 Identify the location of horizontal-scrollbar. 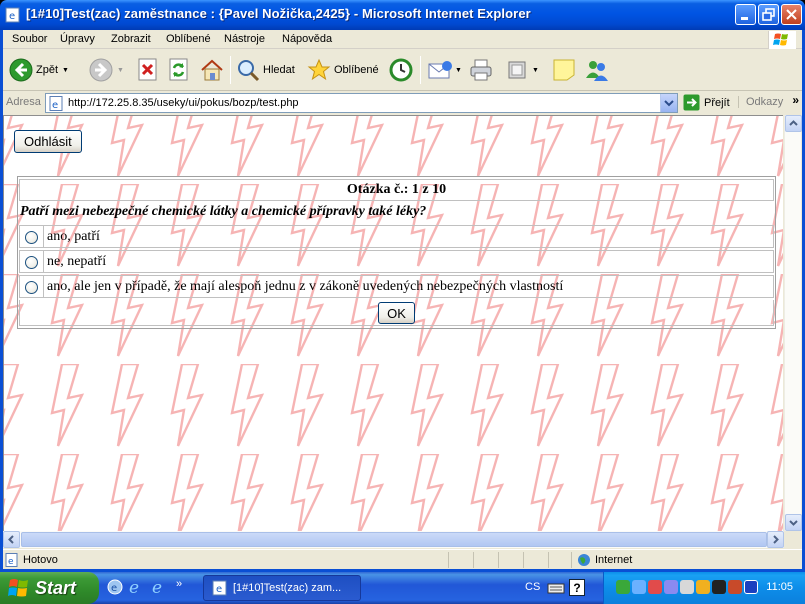
(393, 539).